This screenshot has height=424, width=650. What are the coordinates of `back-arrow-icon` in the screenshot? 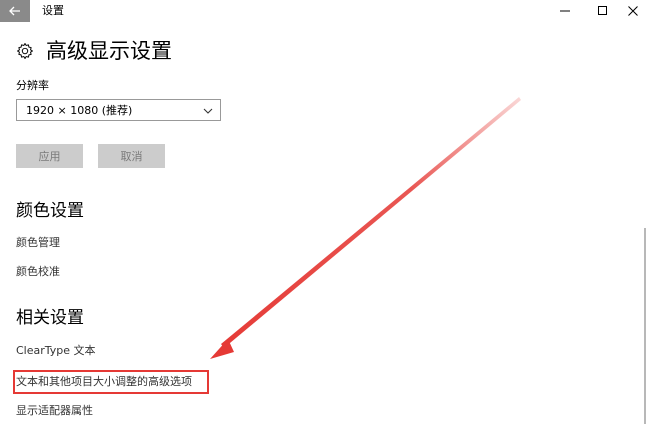 It's located at (14, 11).